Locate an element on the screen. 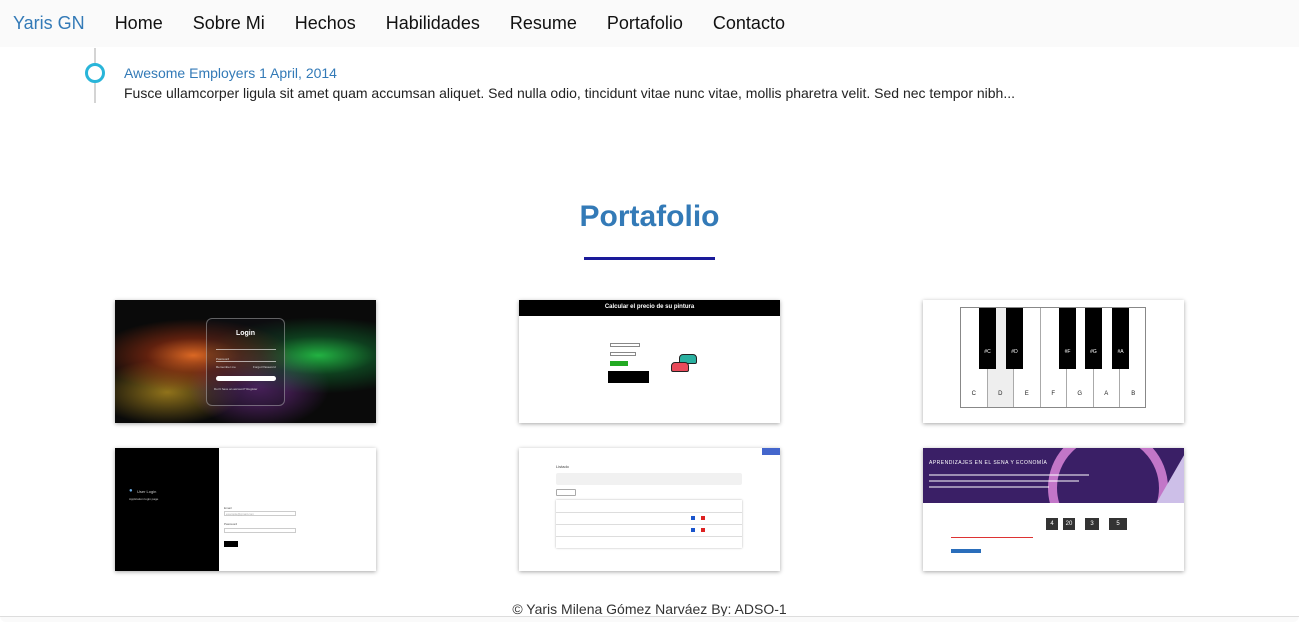 The image size is (1299, 622). login-username-line is located at coordinates (246, 349).